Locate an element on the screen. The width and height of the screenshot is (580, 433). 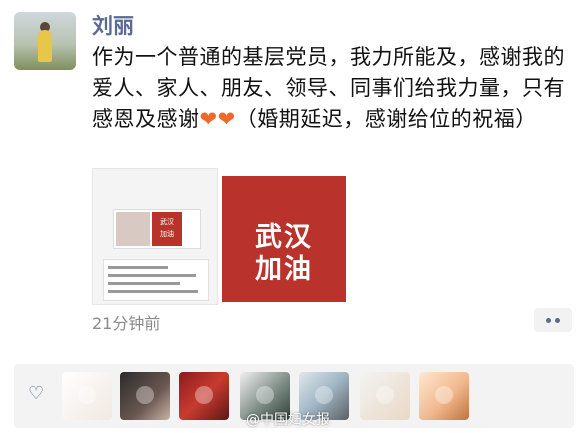
poster-headline-line2: 加油 is located at coordinates (284, 269).